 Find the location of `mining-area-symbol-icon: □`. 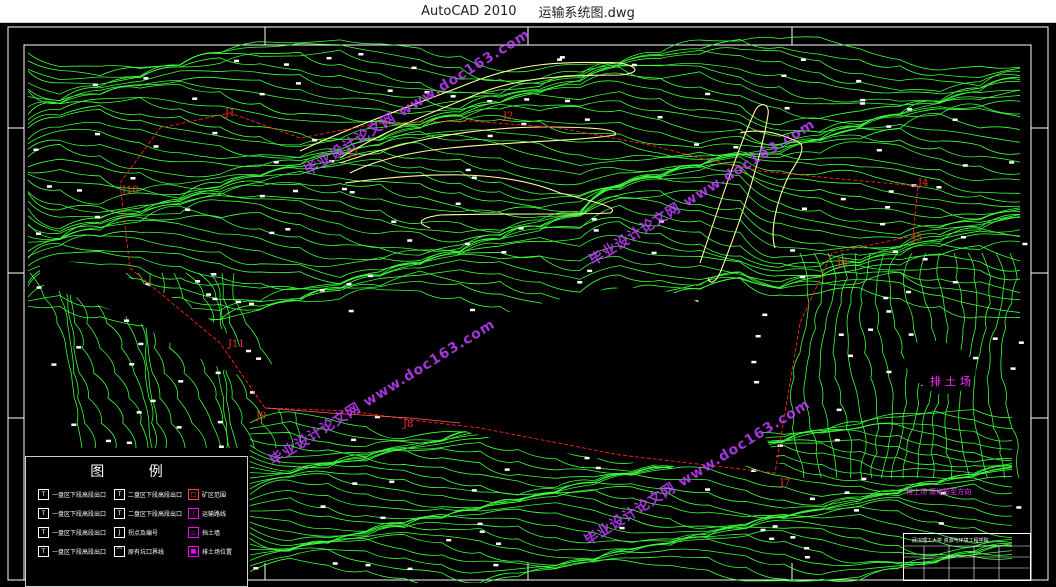

mining-area-symbol-icon: □ is located at coordinates (193, 494).